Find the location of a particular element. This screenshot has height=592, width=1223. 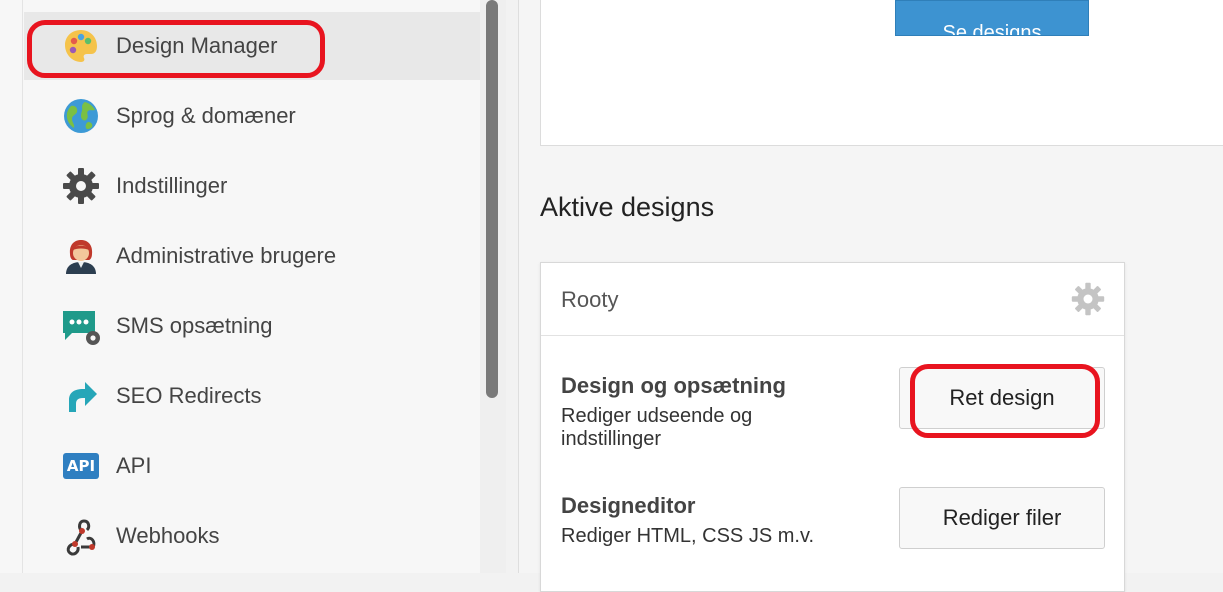

sidebar-item-sms-settings: SMS opsætning is located at coordinates (252, 326).